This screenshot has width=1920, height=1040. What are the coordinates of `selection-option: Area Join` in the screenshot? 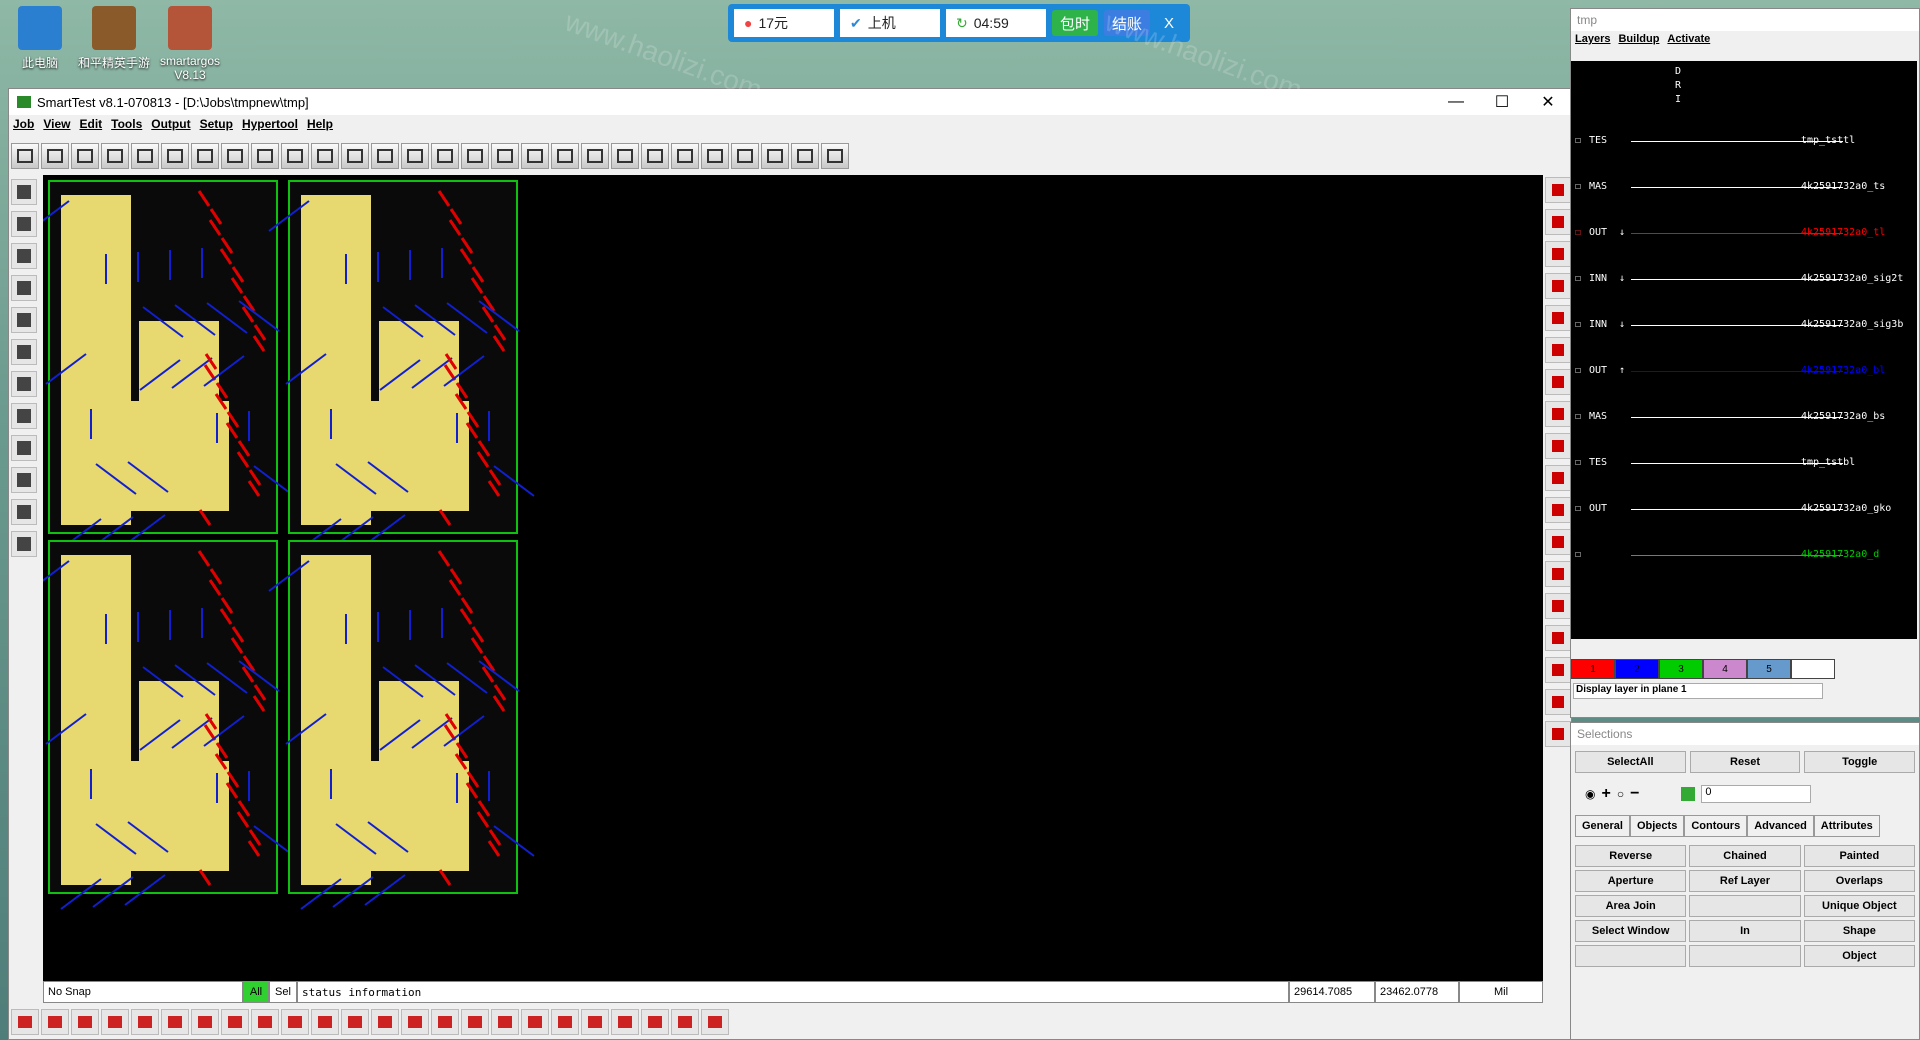 It's located at (1631, 906).